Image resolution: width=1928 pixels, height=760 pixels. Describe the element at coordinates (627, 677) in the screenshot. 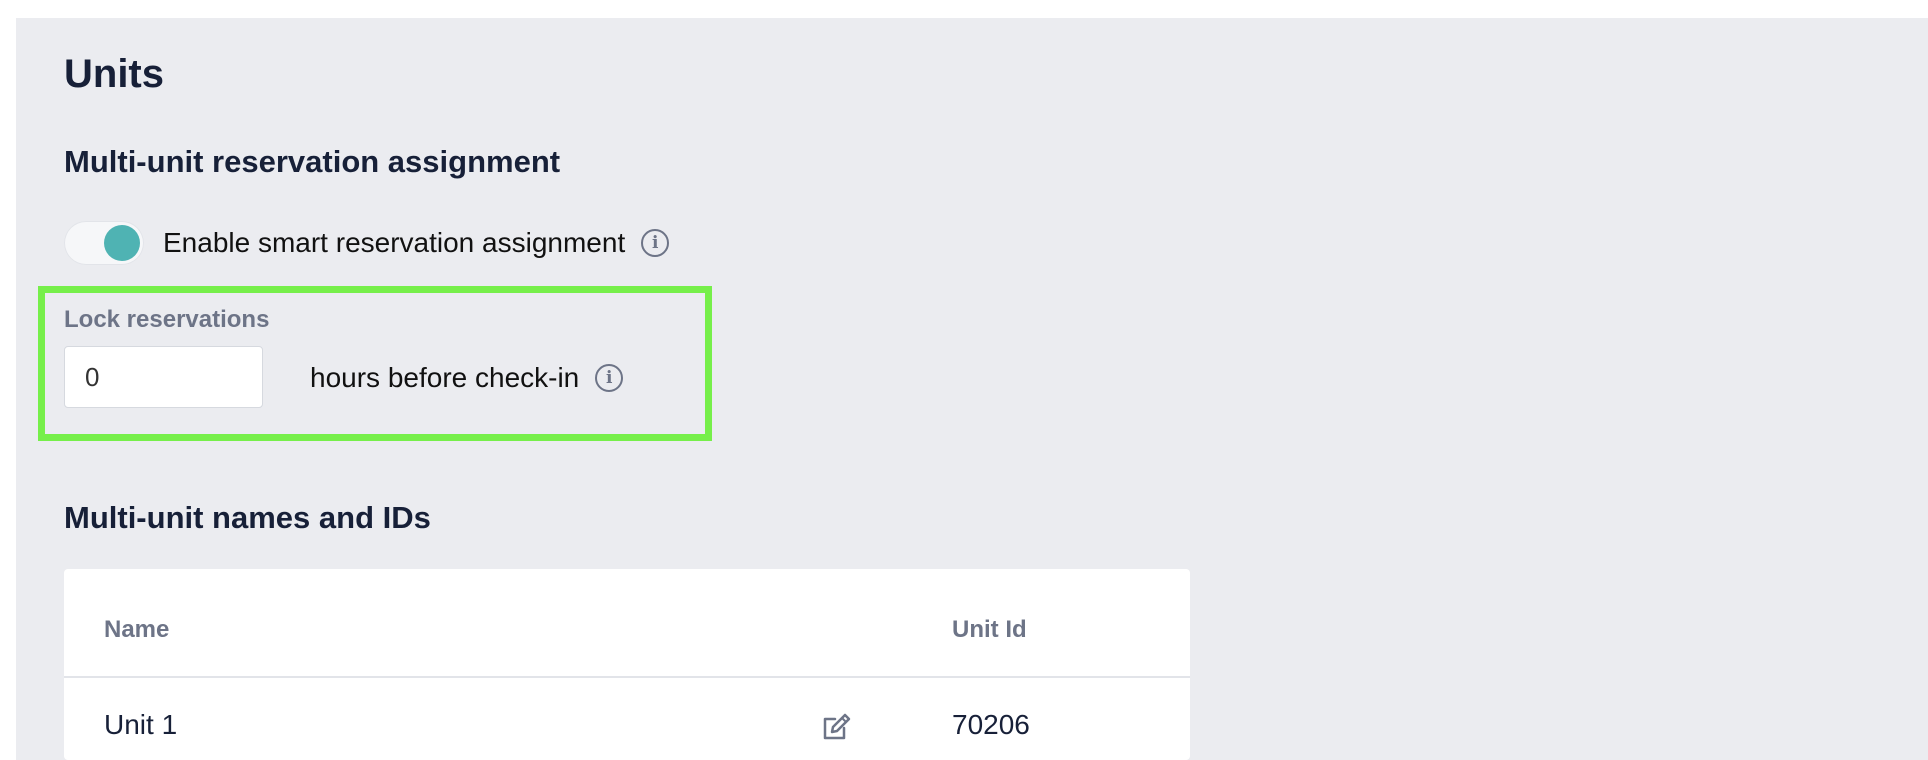

I see `header-divider` at that location.